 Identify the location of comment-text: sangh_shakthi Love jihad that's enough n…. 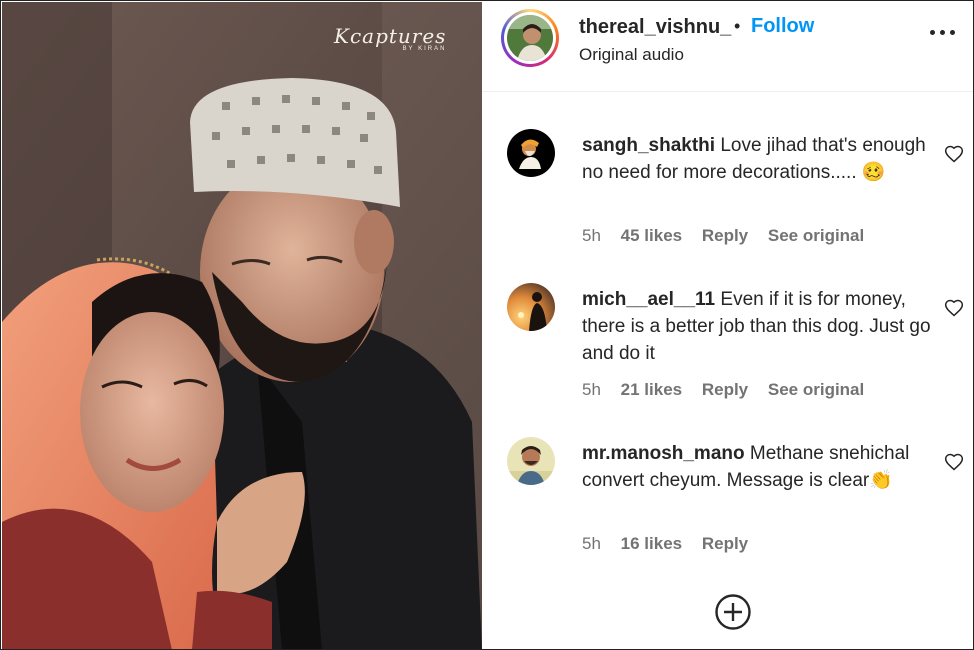
(758, 159).